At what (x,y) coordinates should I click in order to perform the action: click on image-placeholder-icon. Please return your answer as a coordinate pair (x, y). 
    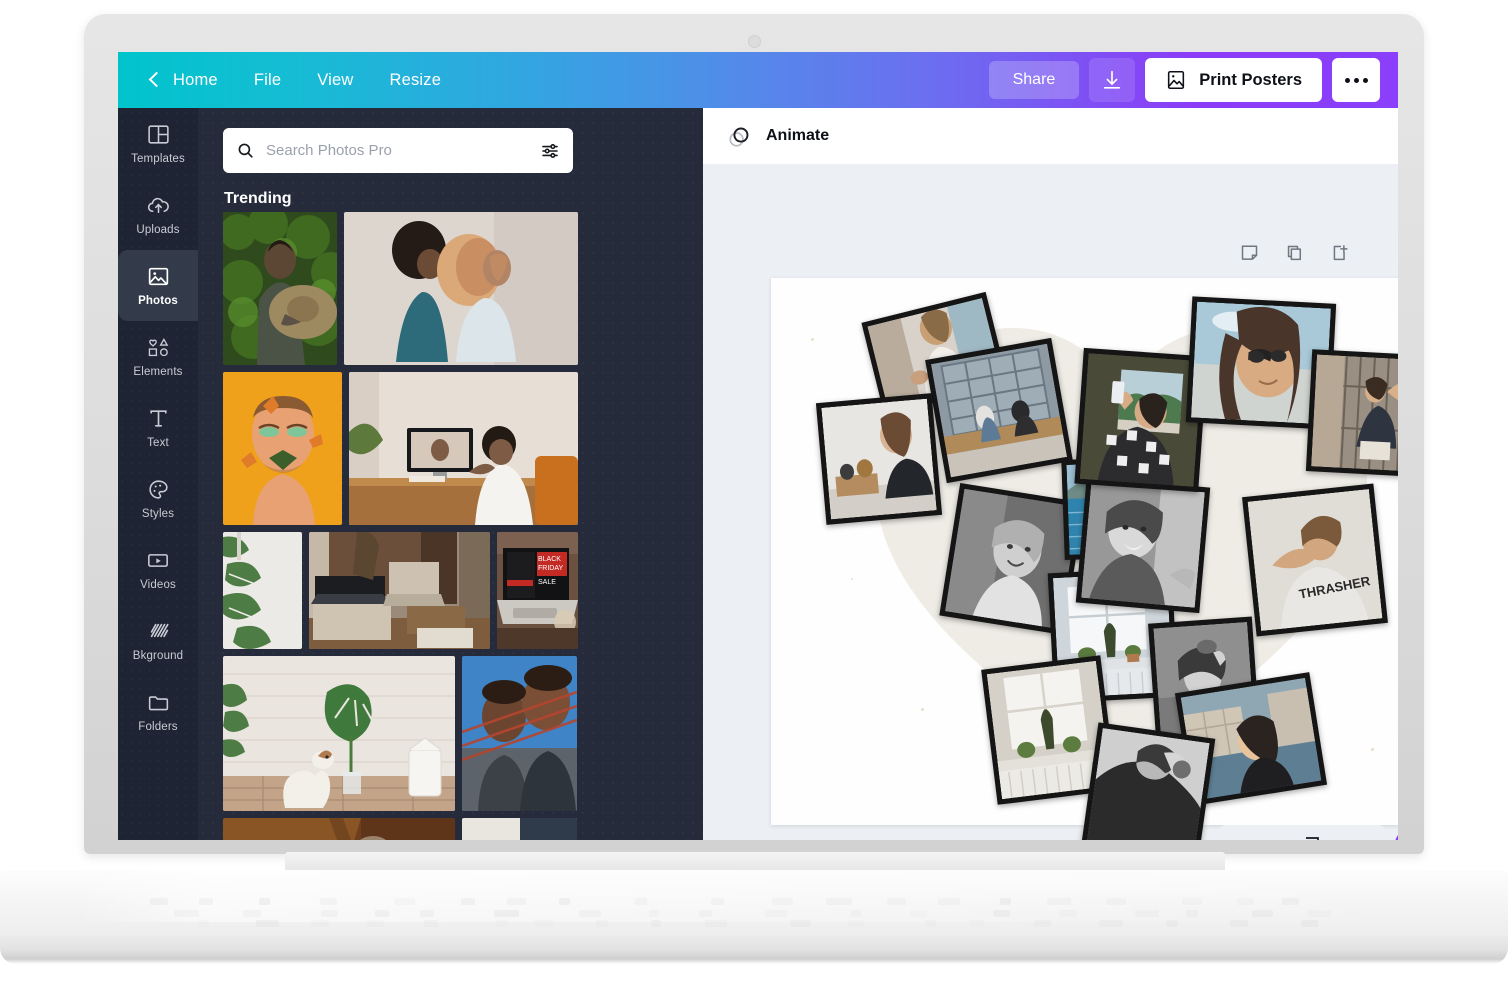
    Looking at the image, I should click on (1176, 80).